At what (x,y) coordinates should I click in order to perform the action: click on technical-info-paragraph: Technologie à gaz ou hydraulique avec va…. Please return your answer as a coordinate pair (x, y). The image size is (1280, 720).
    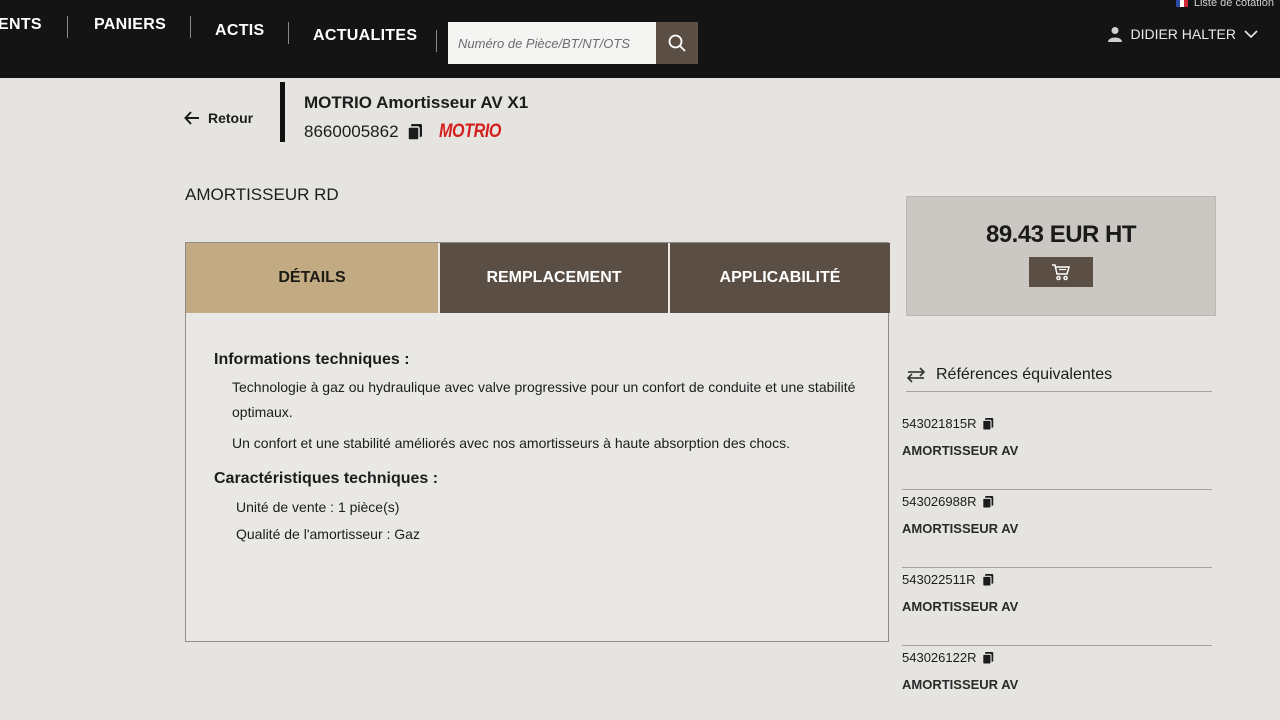
    Looking at the image, I should click on (544, 399).